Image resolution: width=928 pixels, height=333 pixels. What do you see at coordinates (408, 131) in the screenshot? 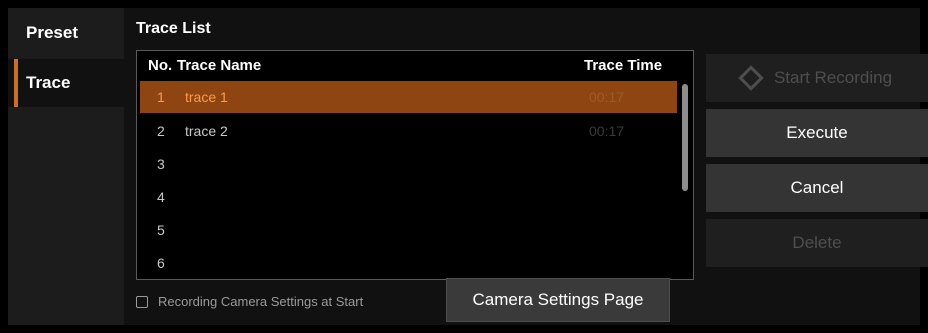
I see `table-row: 2 trace 2 00:17` at bounding box center [408, 131].